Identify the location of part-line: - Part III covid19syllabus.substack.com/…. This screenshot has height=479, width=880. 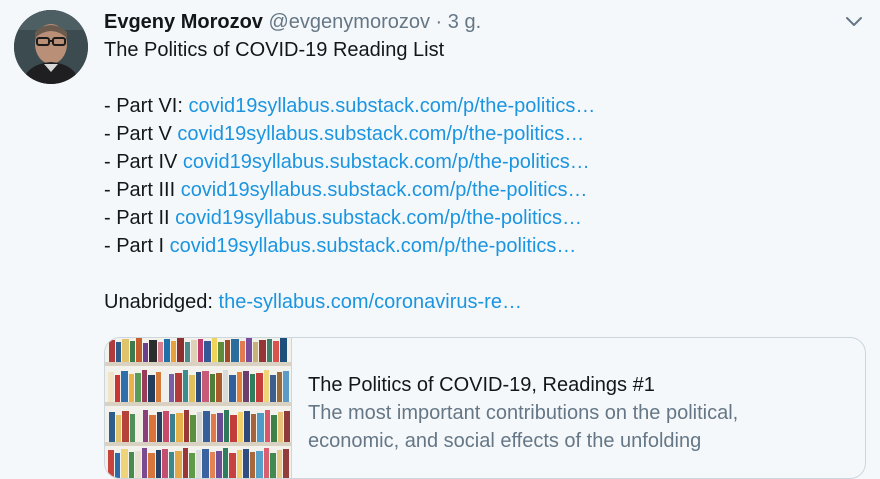
(484, 190).